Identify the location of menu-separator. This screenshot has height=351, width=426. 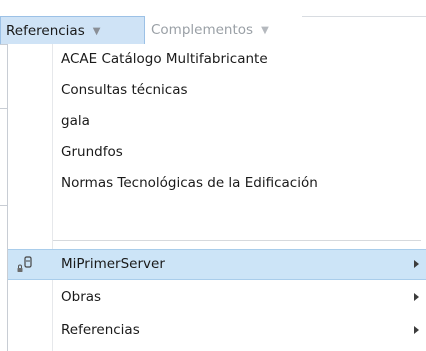
(237, 240).